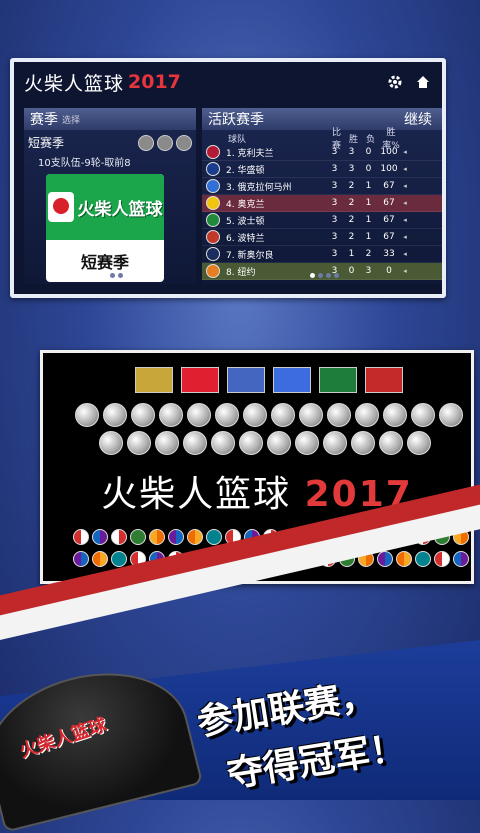 This screenshot has width=480, height=833. What do you see at coordinates (395, 82) in the screenshot?
I see `gear-icon` at bounding box center [395, 82].